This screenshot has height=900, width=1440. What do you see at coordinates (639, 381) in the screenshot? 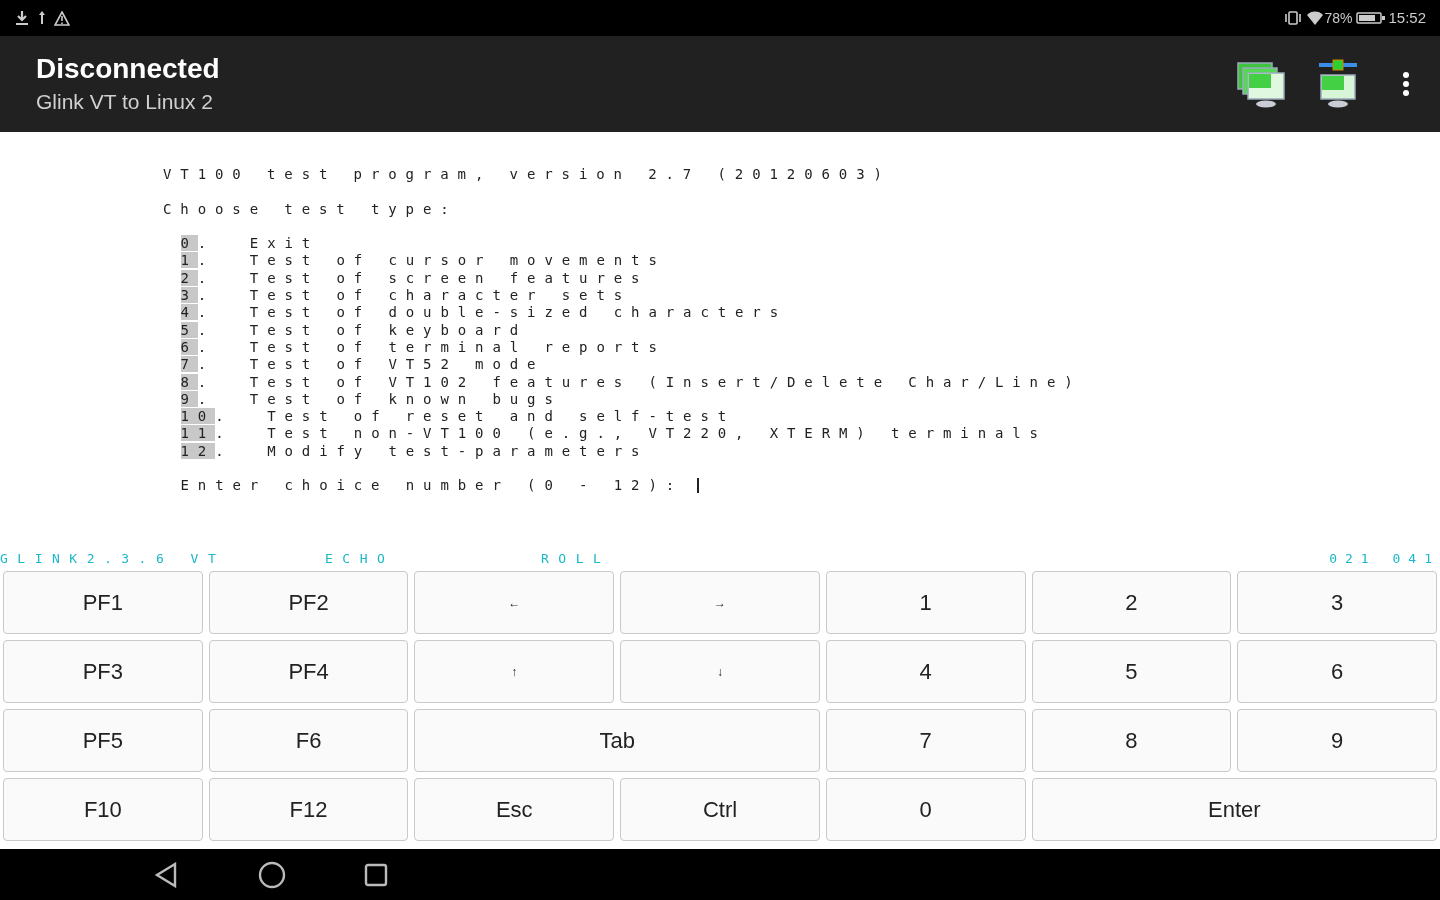
I see `menu-option-text: . Test of VT102 features (Insert/Delete Char/Line)` at bounding box center [639, 381].